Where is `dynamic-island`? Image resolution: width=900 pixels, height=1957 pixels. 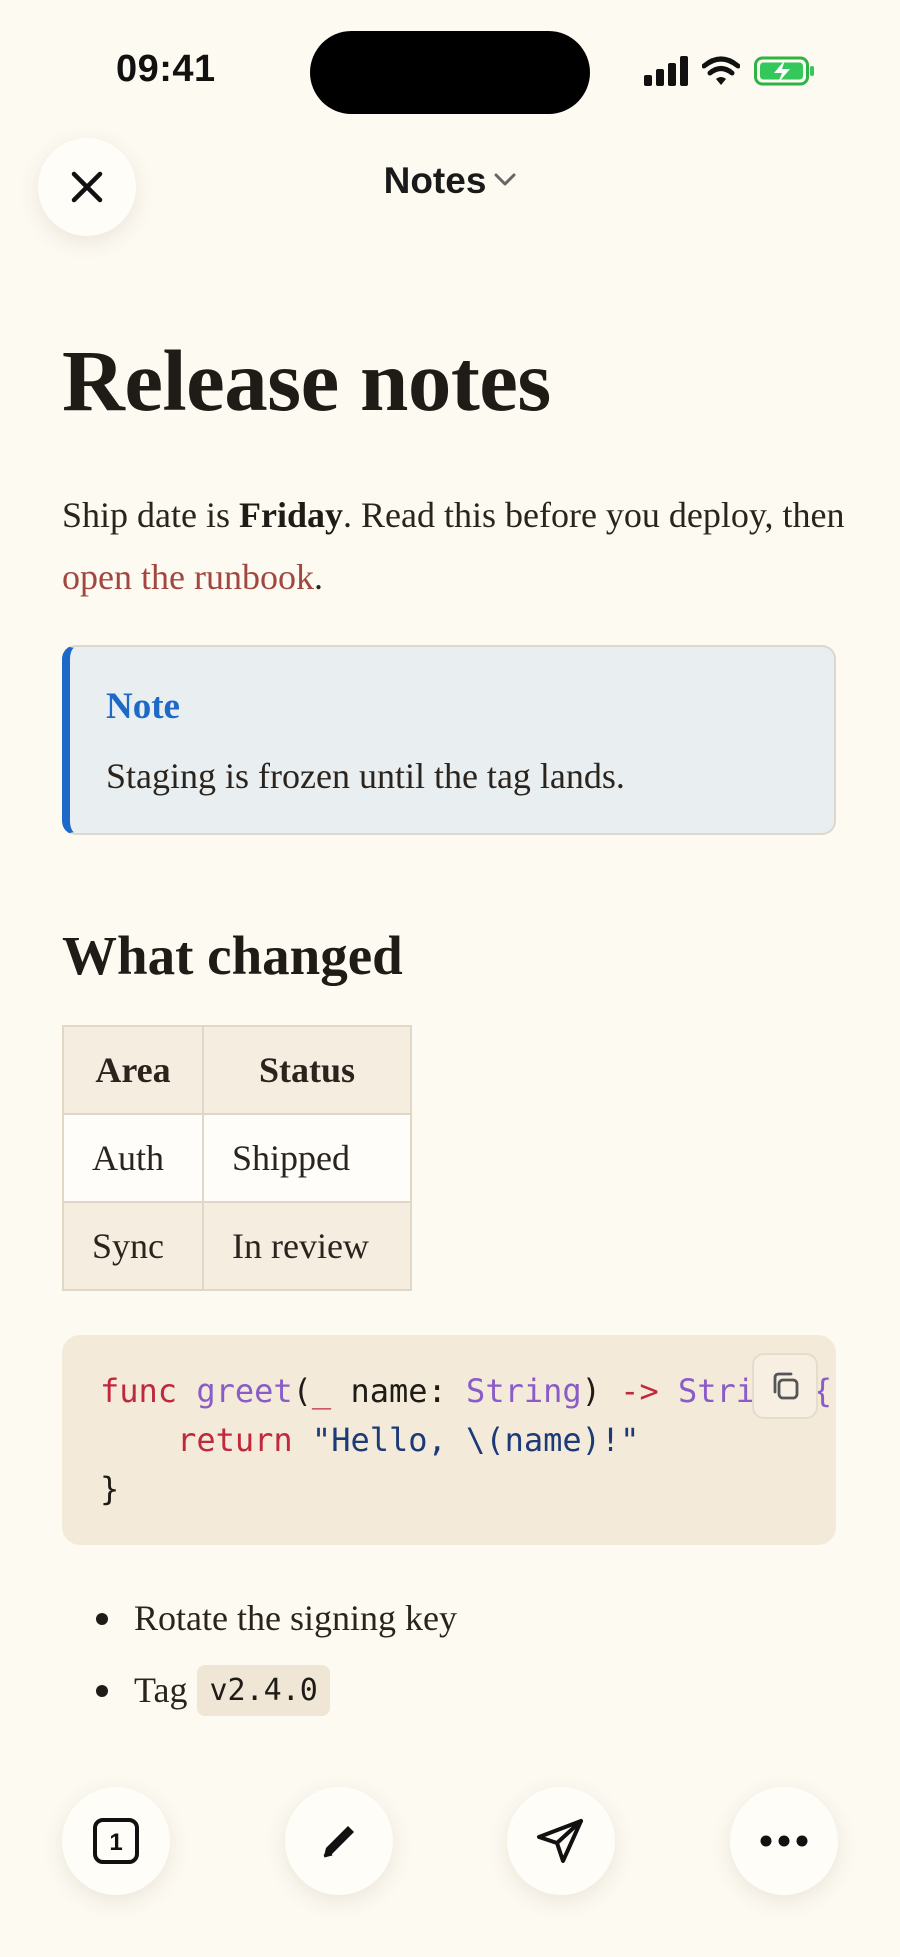 dynamic-island is located at coordinates (450, 72).